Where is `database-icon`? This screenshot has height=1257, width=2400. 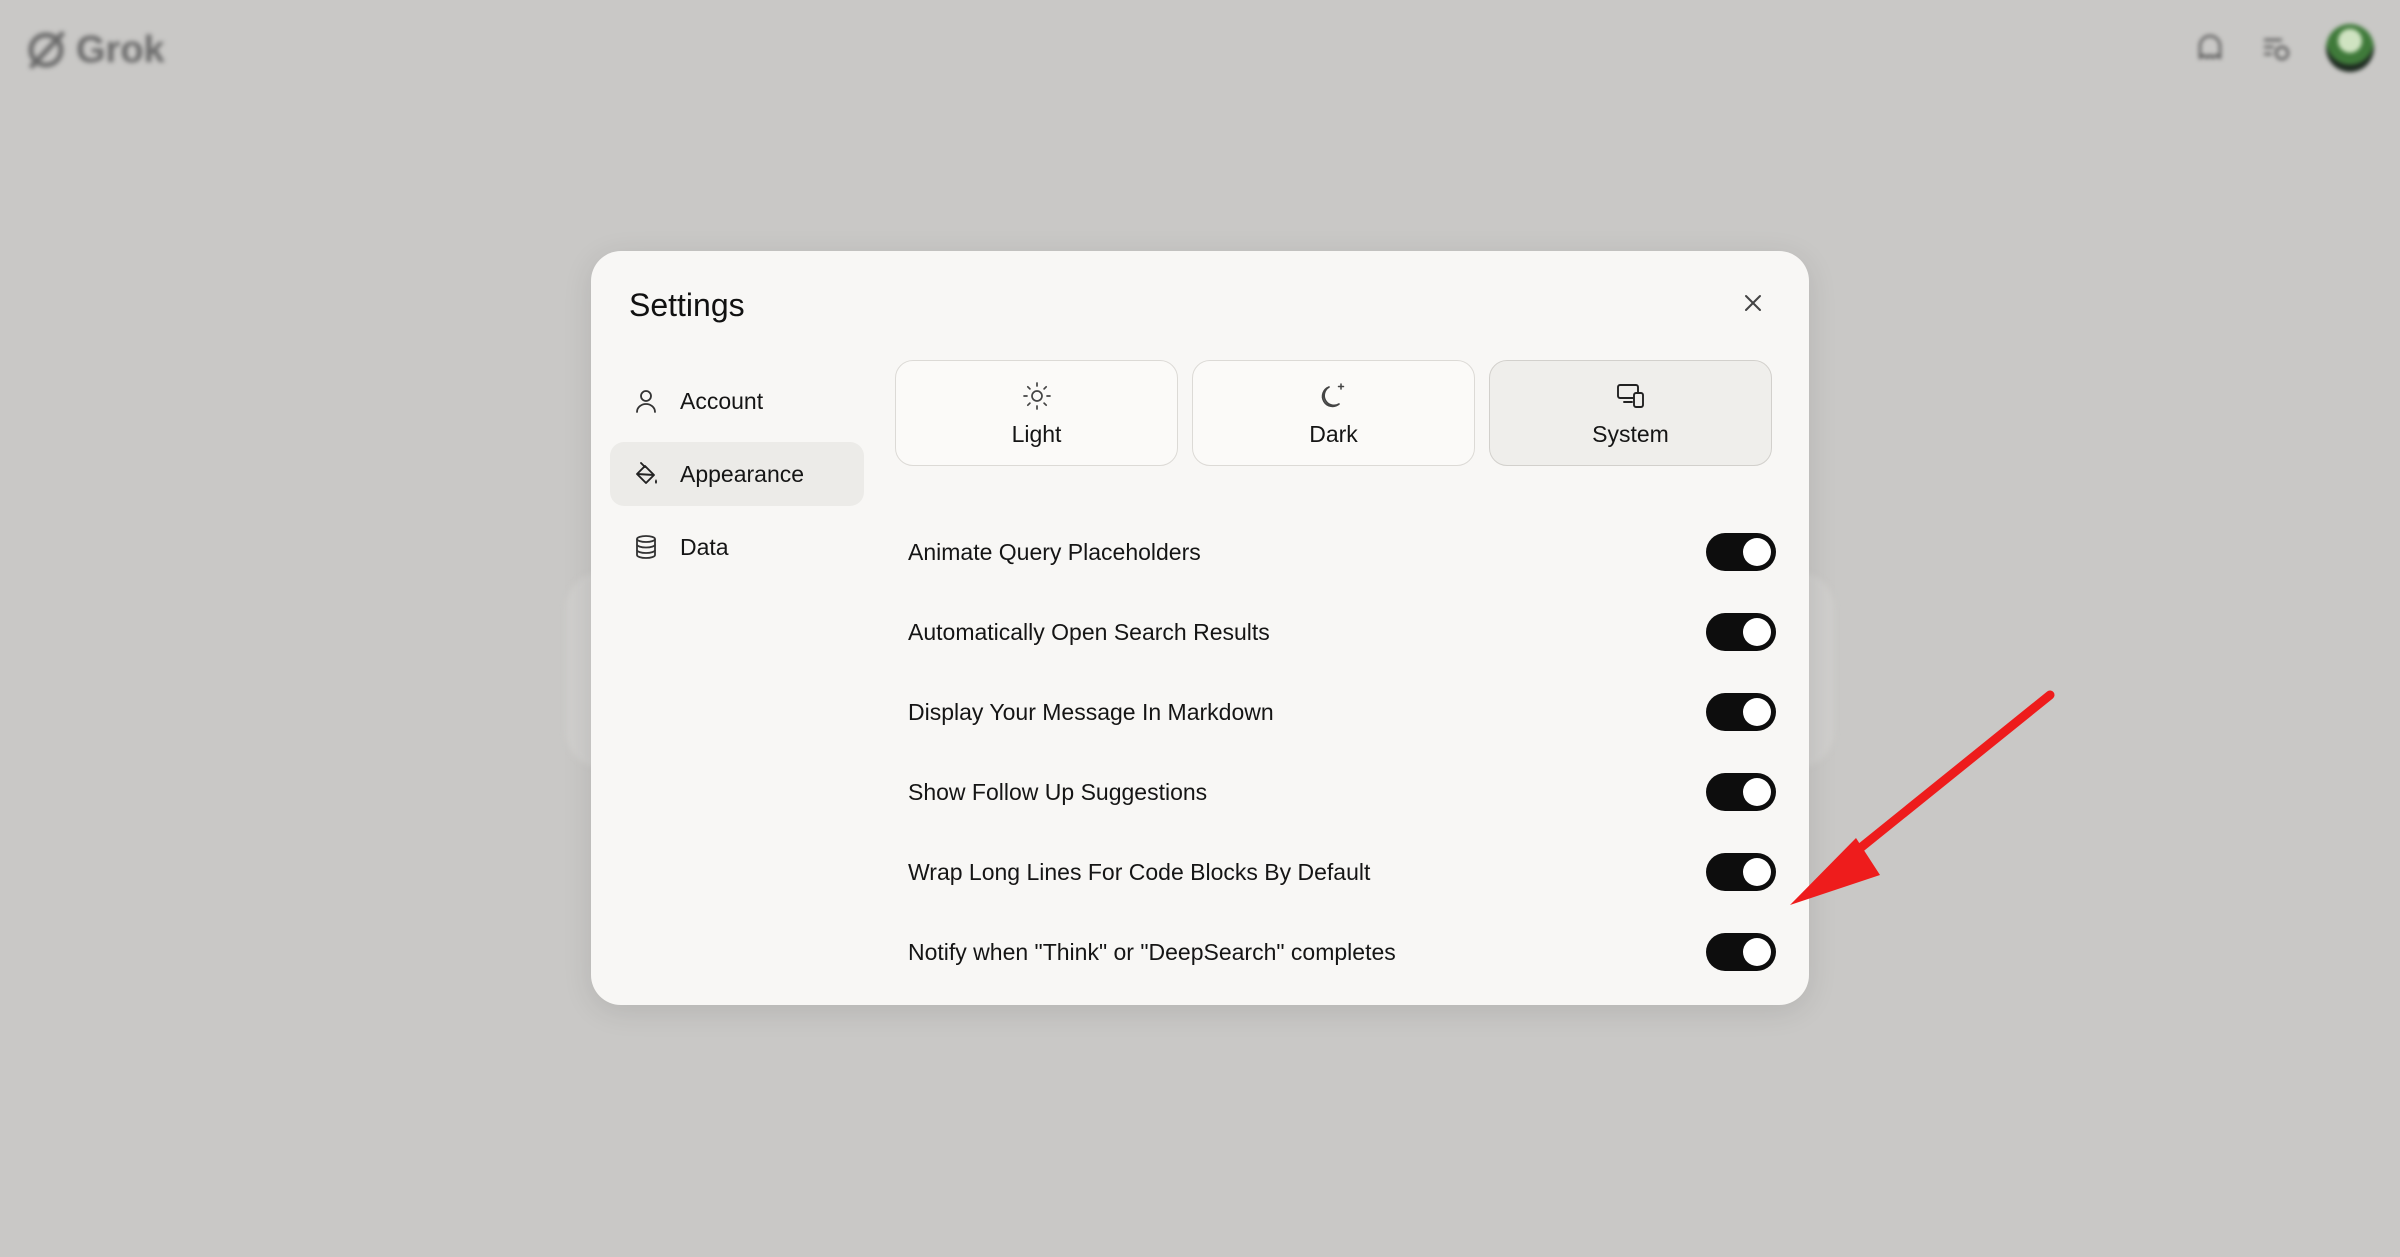 database-icon is located at coordinates (646, 547).